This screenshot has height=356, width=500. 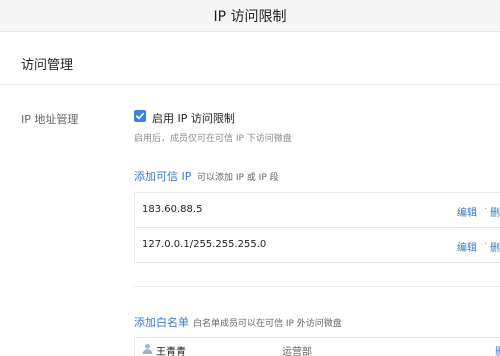 What do you see at coordinates (162, 176) in the screenshot?
I see `add-trusted-ip-link: 添加可信 IP` at bounding box center [162, 176].